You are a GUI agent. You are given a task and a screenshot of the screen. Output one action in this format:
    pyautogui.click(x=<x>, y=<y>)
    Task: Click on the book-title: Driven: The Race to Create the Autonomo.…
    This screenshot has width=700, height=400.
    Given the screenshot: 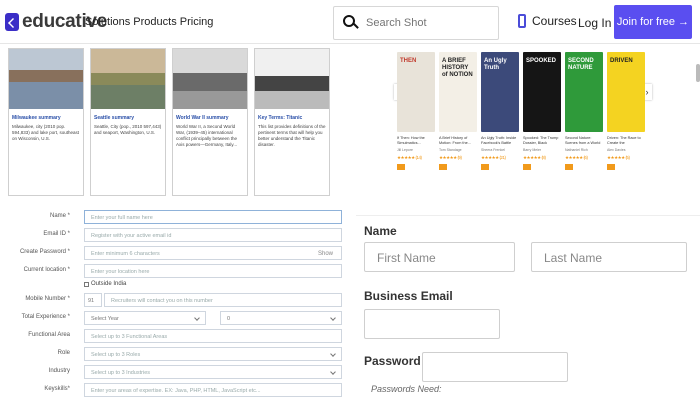 What is the action you would take?
    pyautogui.click(x=624, y=140)
    